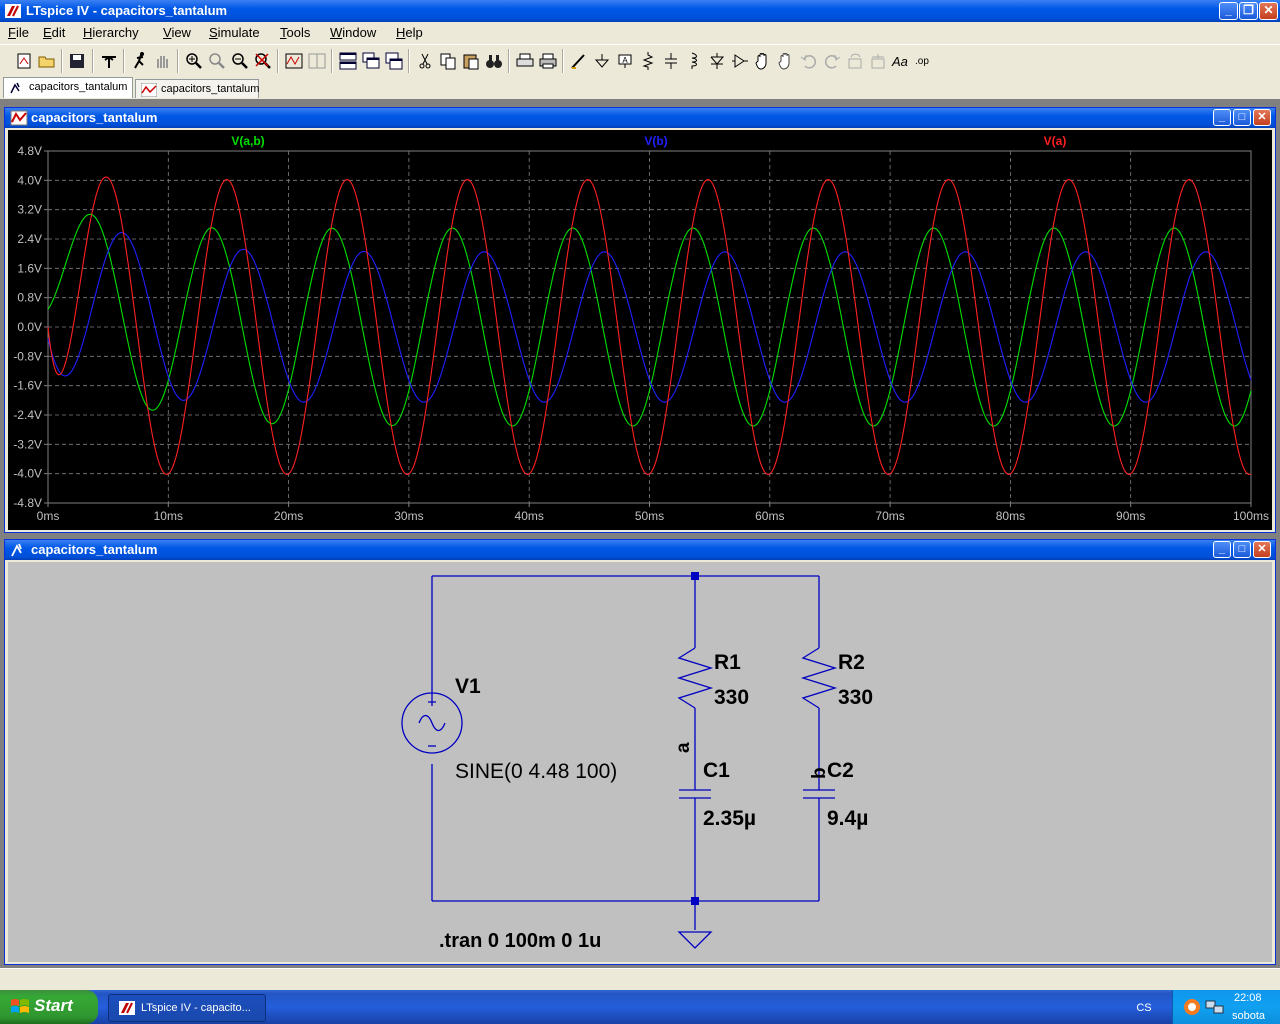 This screenshot has width=1280, height=1024. What do you see at coordinates (855, 61) in the screenshot?
I see `rotate-icon` at bounding box center [855, 61].